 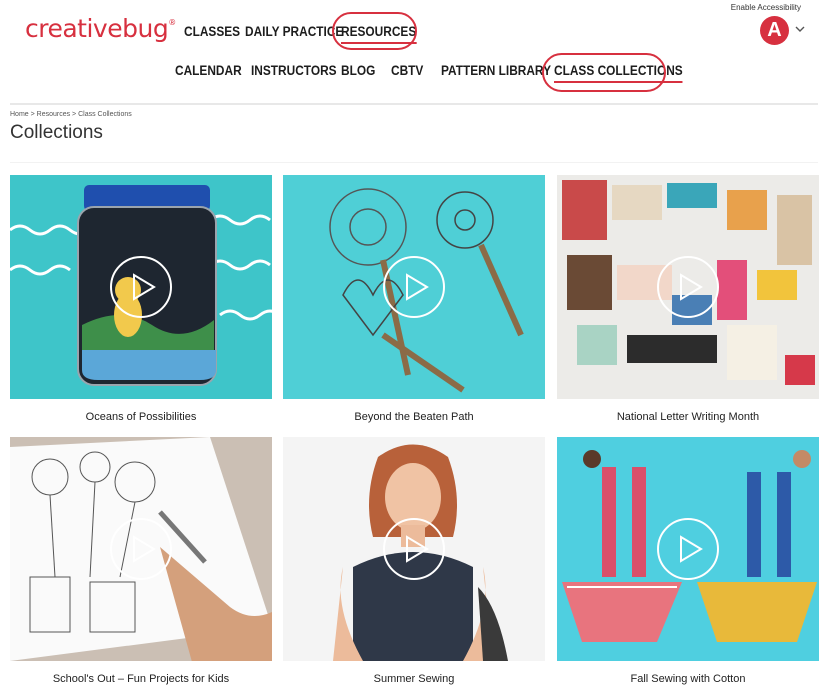 I want to click on title-divider, so click(x=414, y=162).